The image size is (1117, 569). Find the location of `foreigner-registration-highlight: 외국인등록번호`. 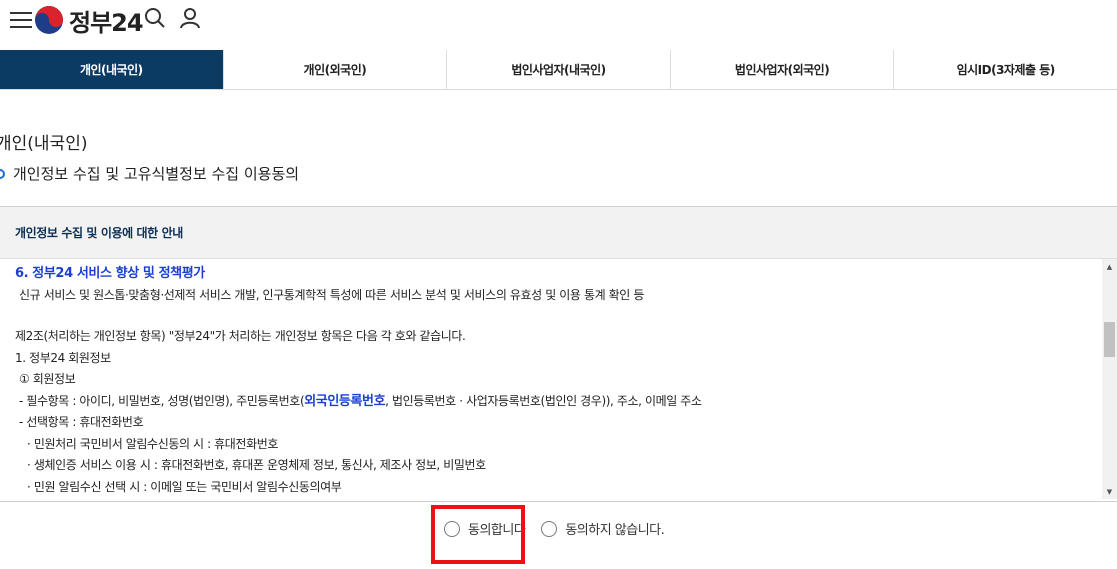

foreigner-registration-highlight: 외국인등록번호 is located at coordinates (345, 401).